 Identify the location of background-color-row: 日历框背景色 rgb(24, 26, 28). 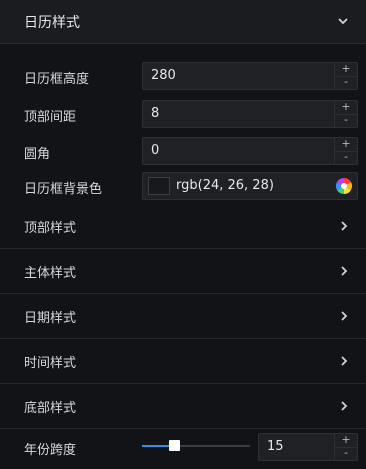
(183, 187).